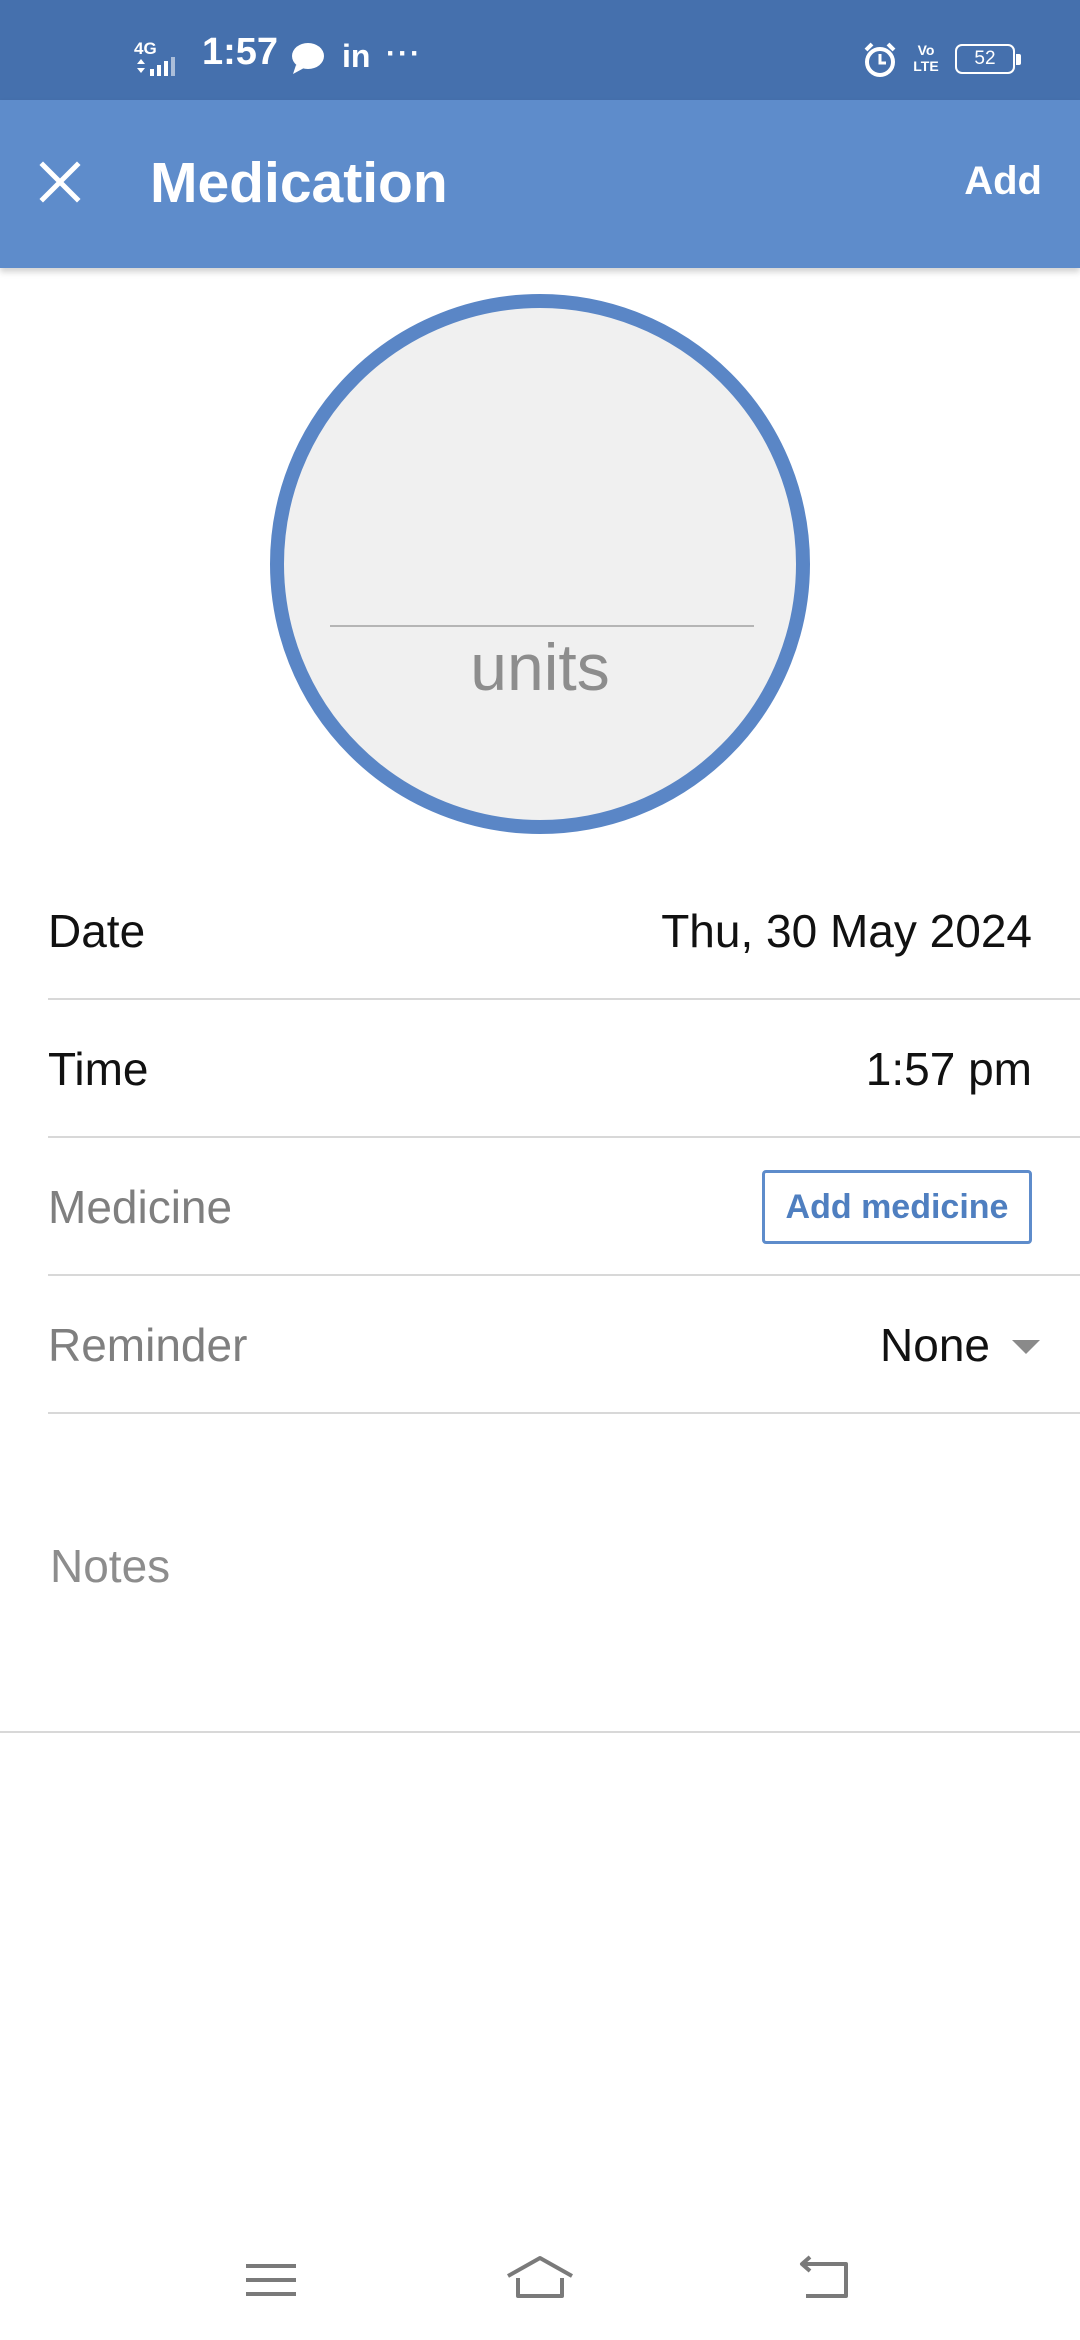 This screenshot has width=1080, height=2340. I want to click on network-signal-icon: 4G, so click(162, 60).